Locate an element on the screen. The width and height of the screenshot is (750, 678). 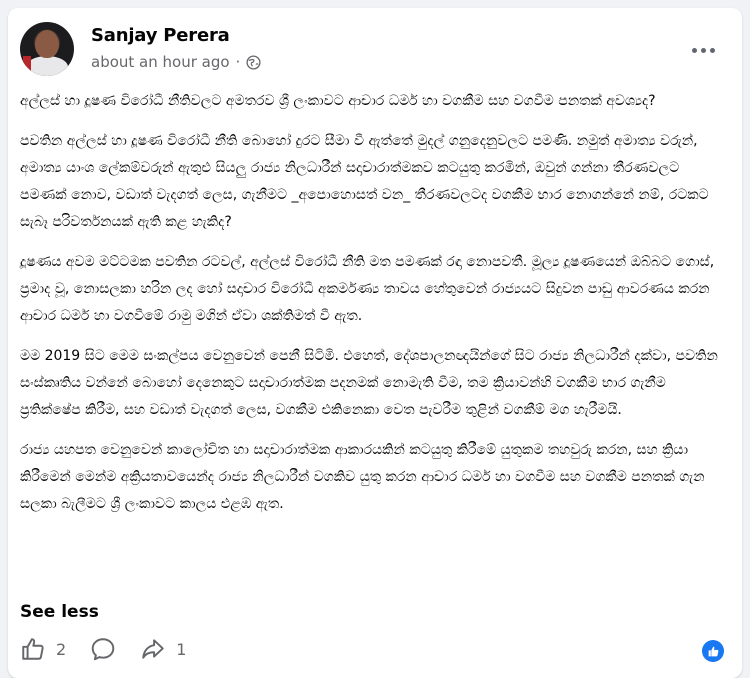
like-icon is located at coordinates (33, 649).